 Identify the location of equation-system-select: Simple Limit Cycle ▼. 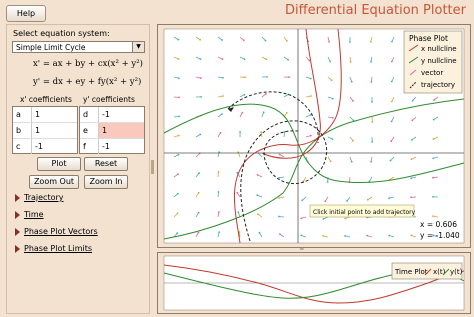
(78, 47).